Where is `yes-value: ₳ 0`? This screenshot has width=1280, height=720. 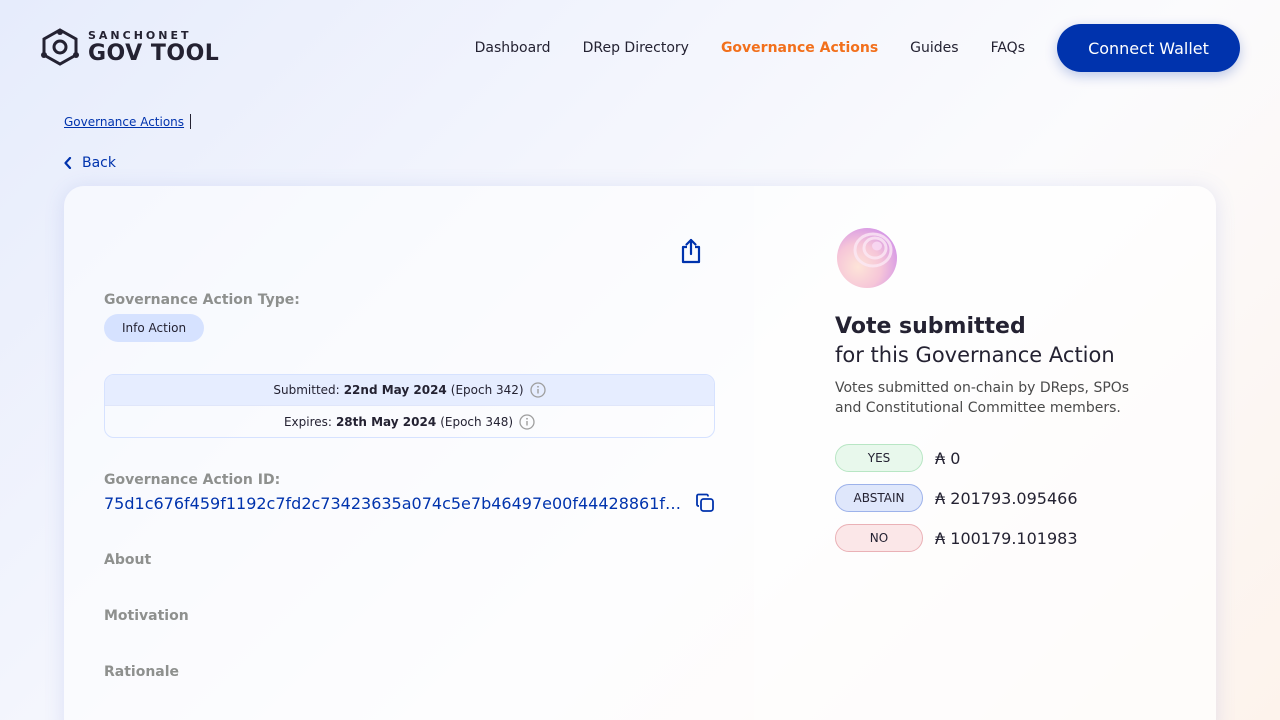
yes-value: ₳ 0 is located at coordinates (948, 458).